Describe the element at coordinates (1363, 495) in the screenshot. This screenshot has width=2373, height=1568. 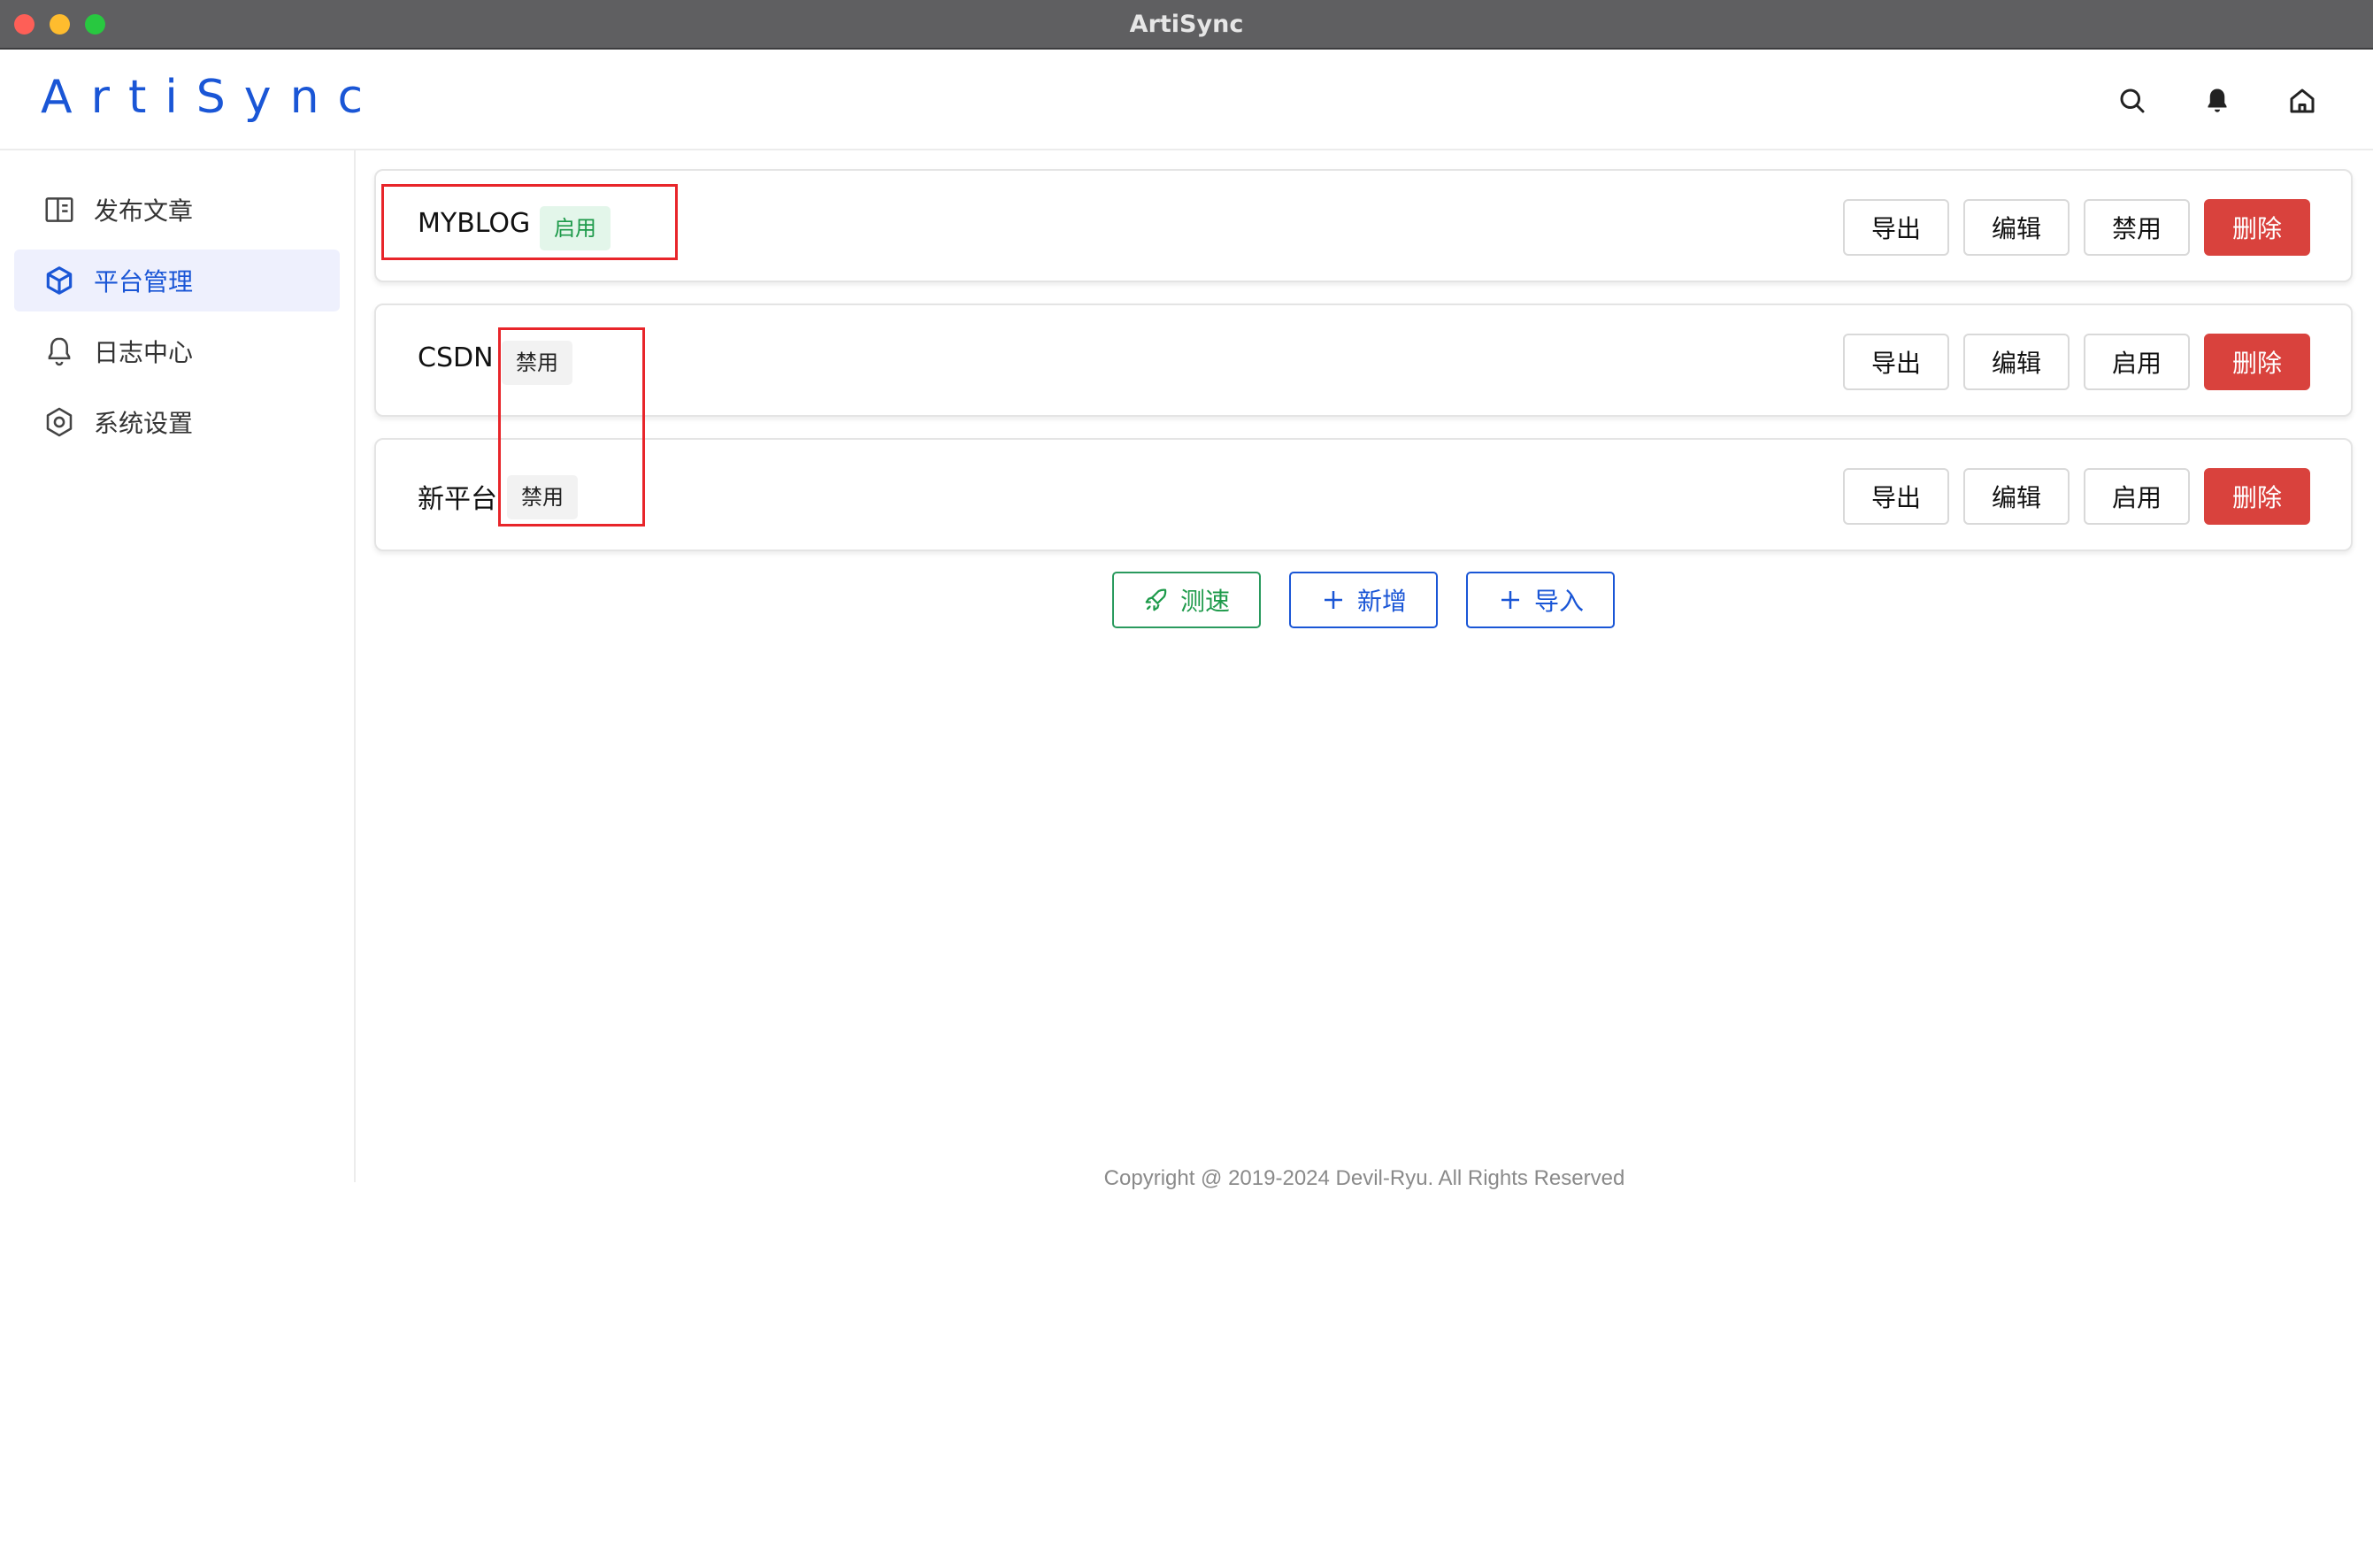
I see `platform-card: 新平台 禁用 导出 编辑 启用 删除` at that location.